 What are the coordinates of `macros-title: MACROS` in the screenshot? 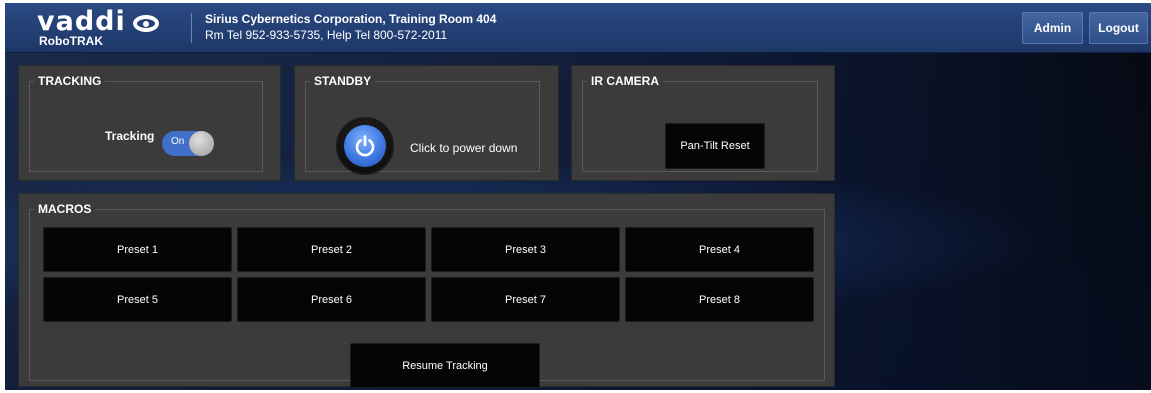 It's located at (65, 209).